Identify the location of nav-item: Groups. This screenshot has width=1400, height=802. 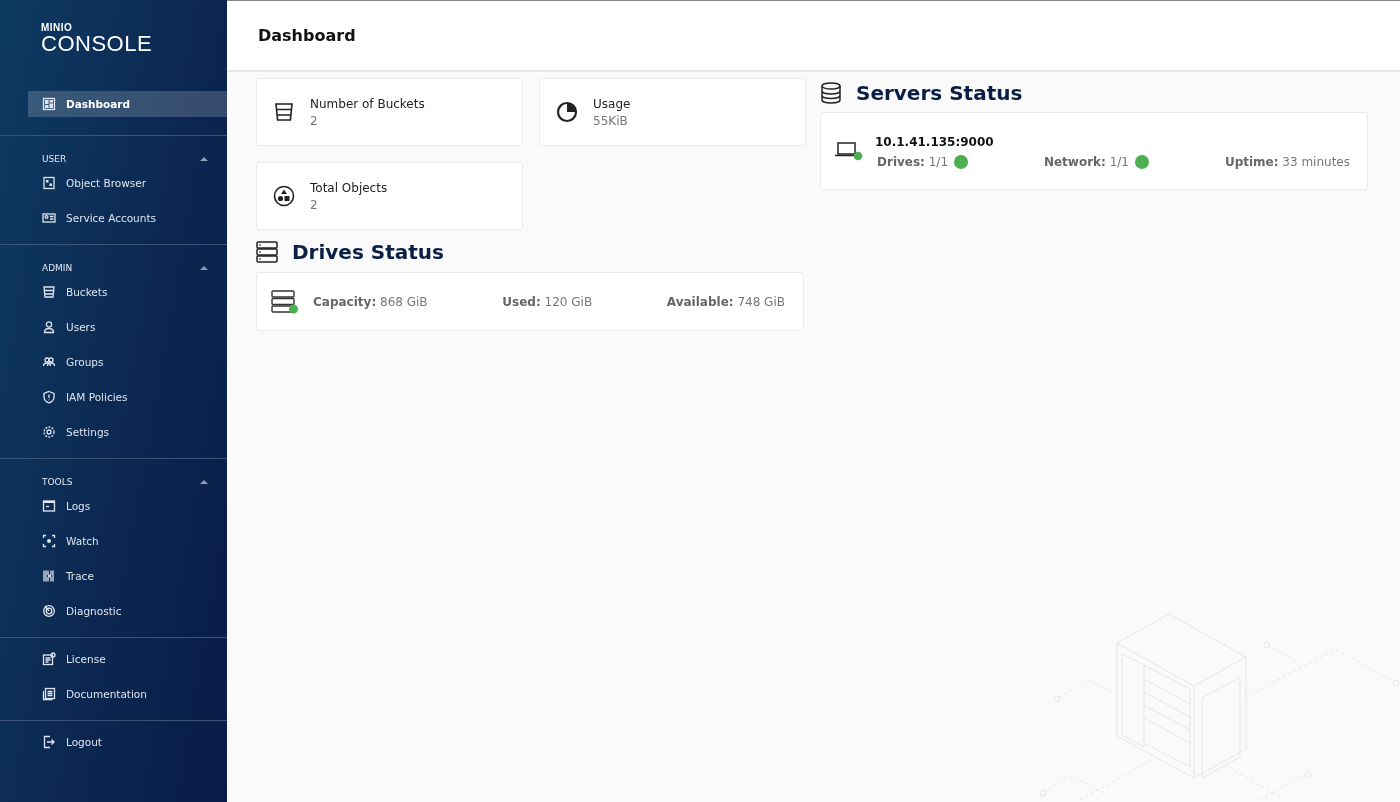
(127, 362).